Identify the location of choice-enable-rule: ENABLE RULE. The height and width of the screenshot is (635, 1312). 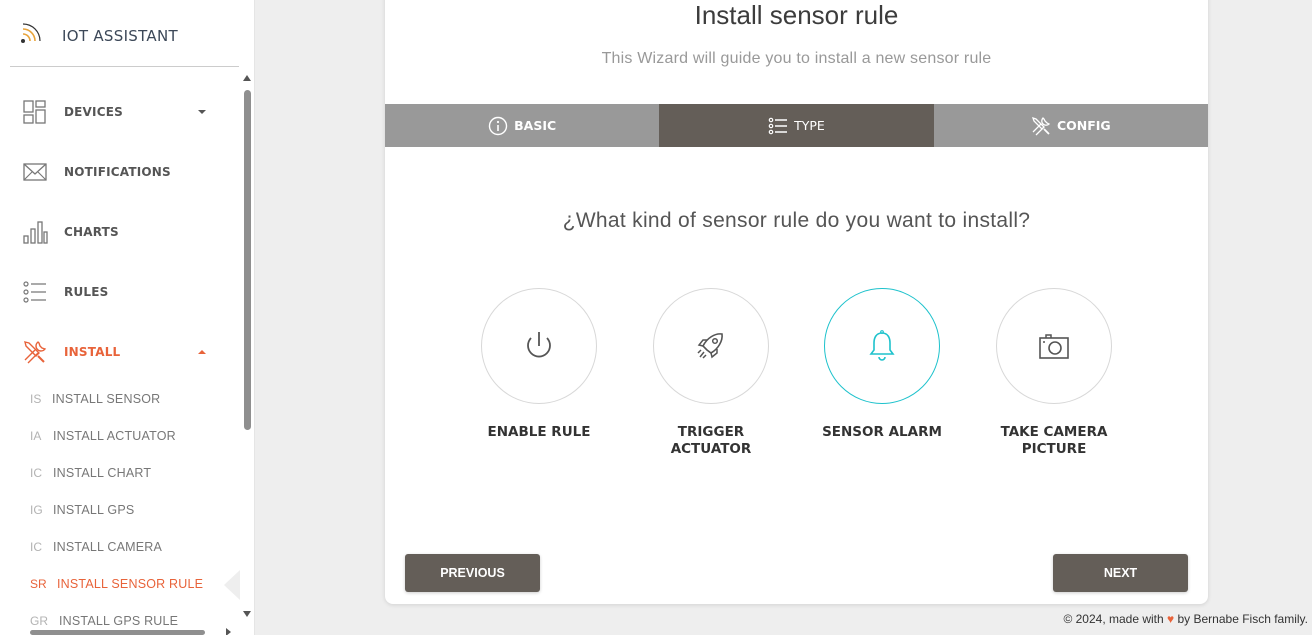
(539, 364).